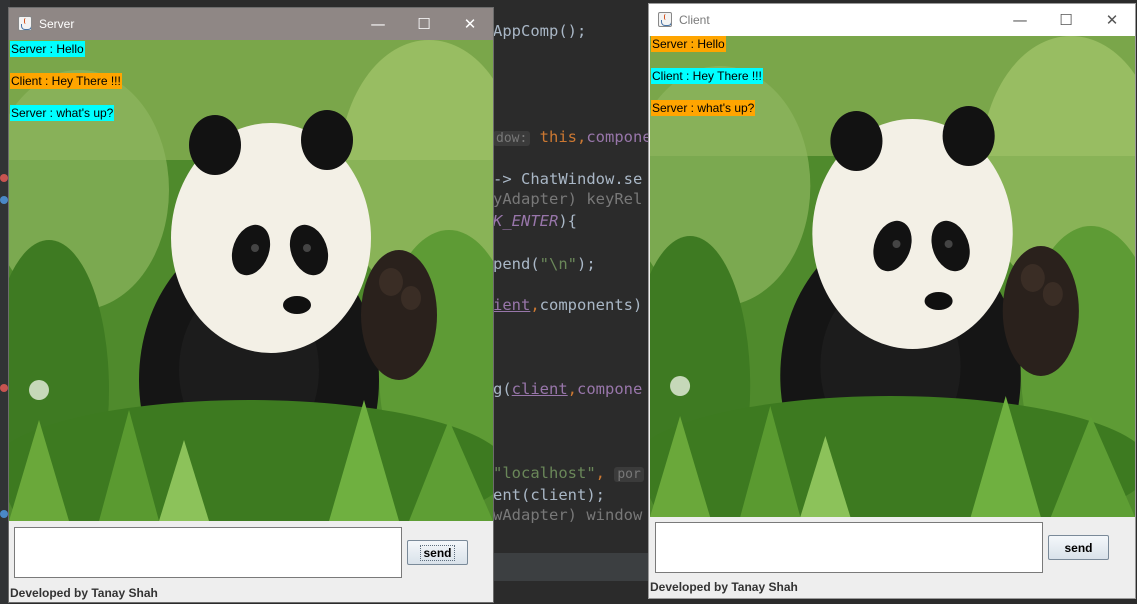  What do you see at coordinates (586, 264) in the screenshot?
I see `code-token: );` at bounding box center [586, 264].